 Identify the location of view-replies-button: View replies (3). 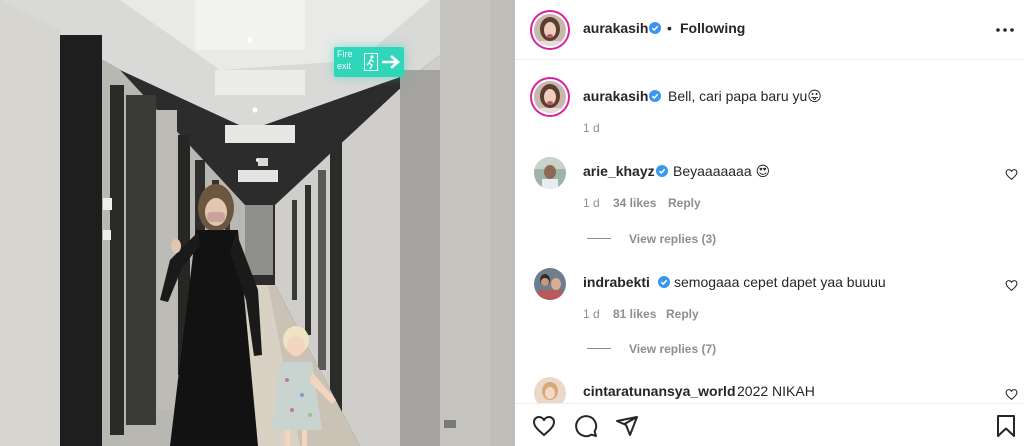
(672, 239).